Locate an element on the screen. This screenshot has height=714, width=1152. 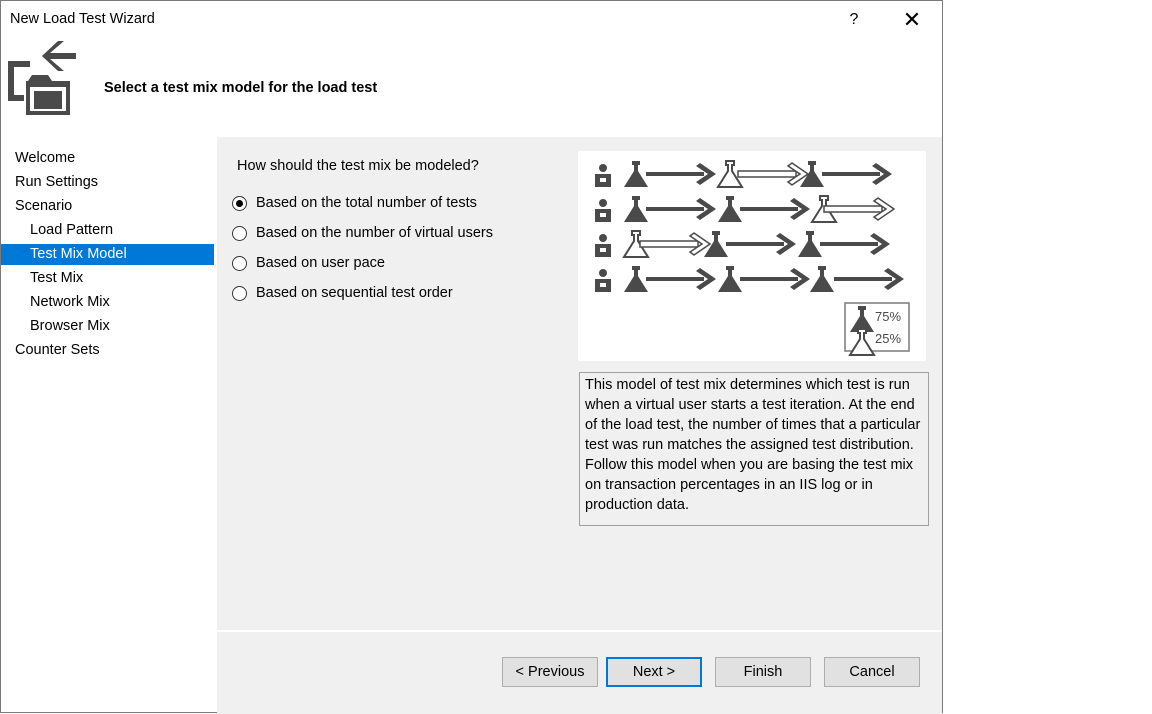
nav-item-label: Load Pattern is located at coordinates (72, 230).